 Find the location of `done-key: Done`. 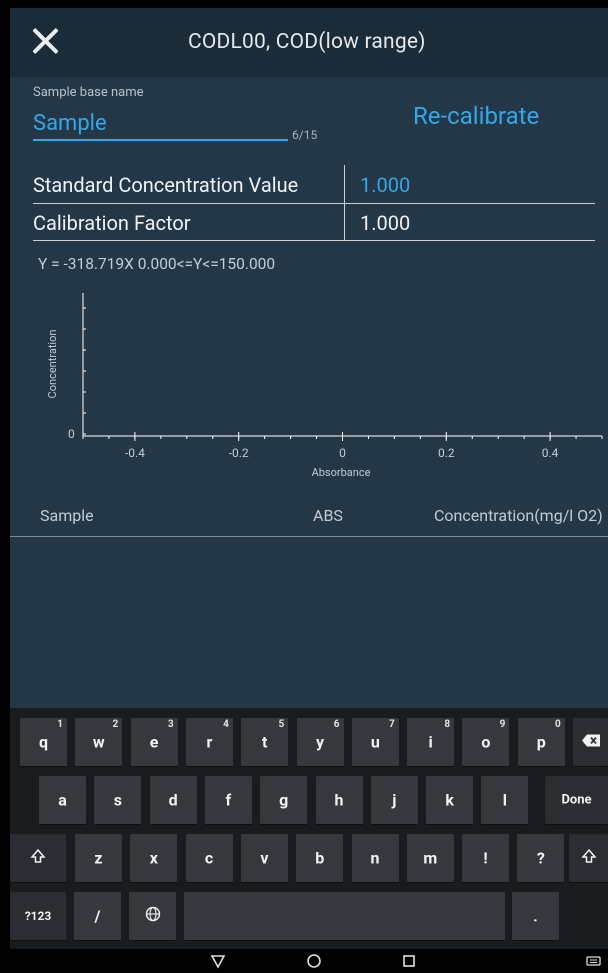

done-key: Done is located at coordinates (576, 800).